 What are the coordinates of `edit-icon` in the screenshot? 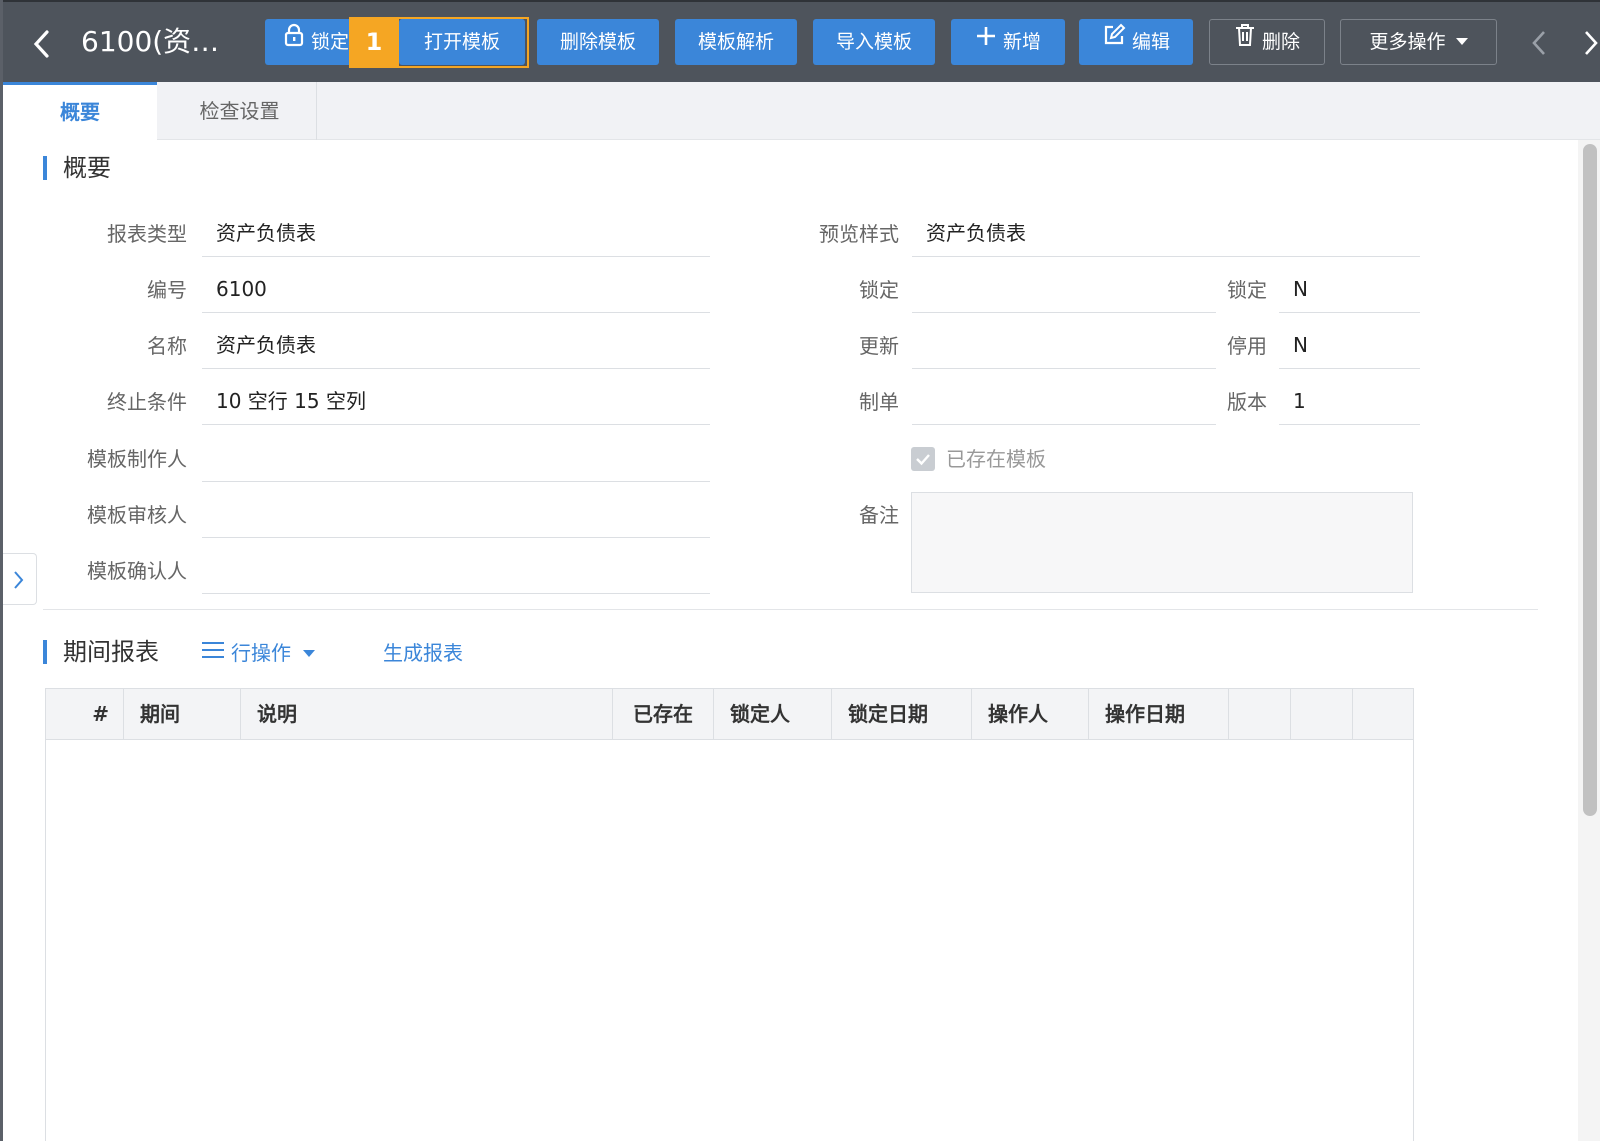 It's located at (1114, 41).